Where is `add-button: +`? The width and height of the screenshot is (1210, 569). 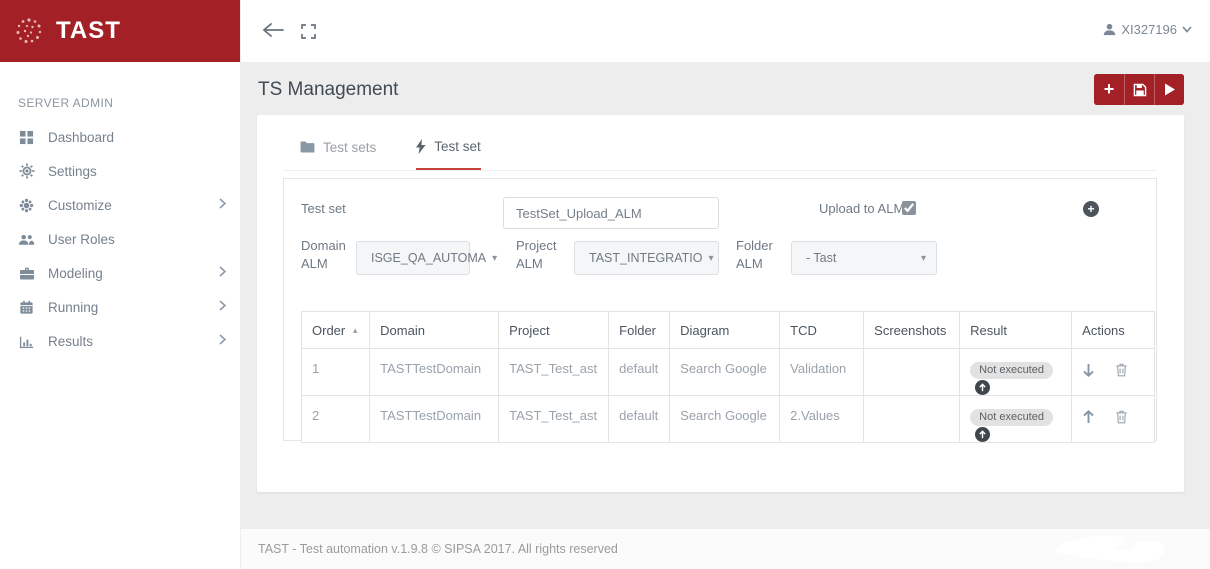
add-button: + is located at coordinates (1109, 89).